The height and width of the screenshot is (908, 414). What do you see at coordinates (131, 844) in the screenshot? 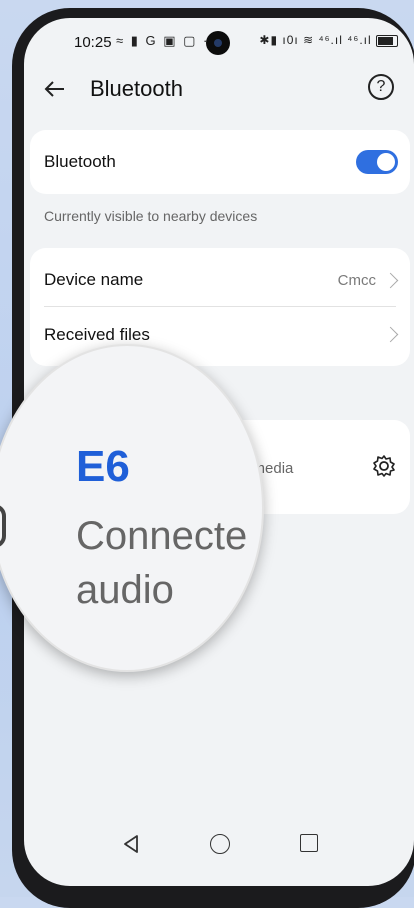
I see `nav-back-icon` at bounding box center [131, 844].